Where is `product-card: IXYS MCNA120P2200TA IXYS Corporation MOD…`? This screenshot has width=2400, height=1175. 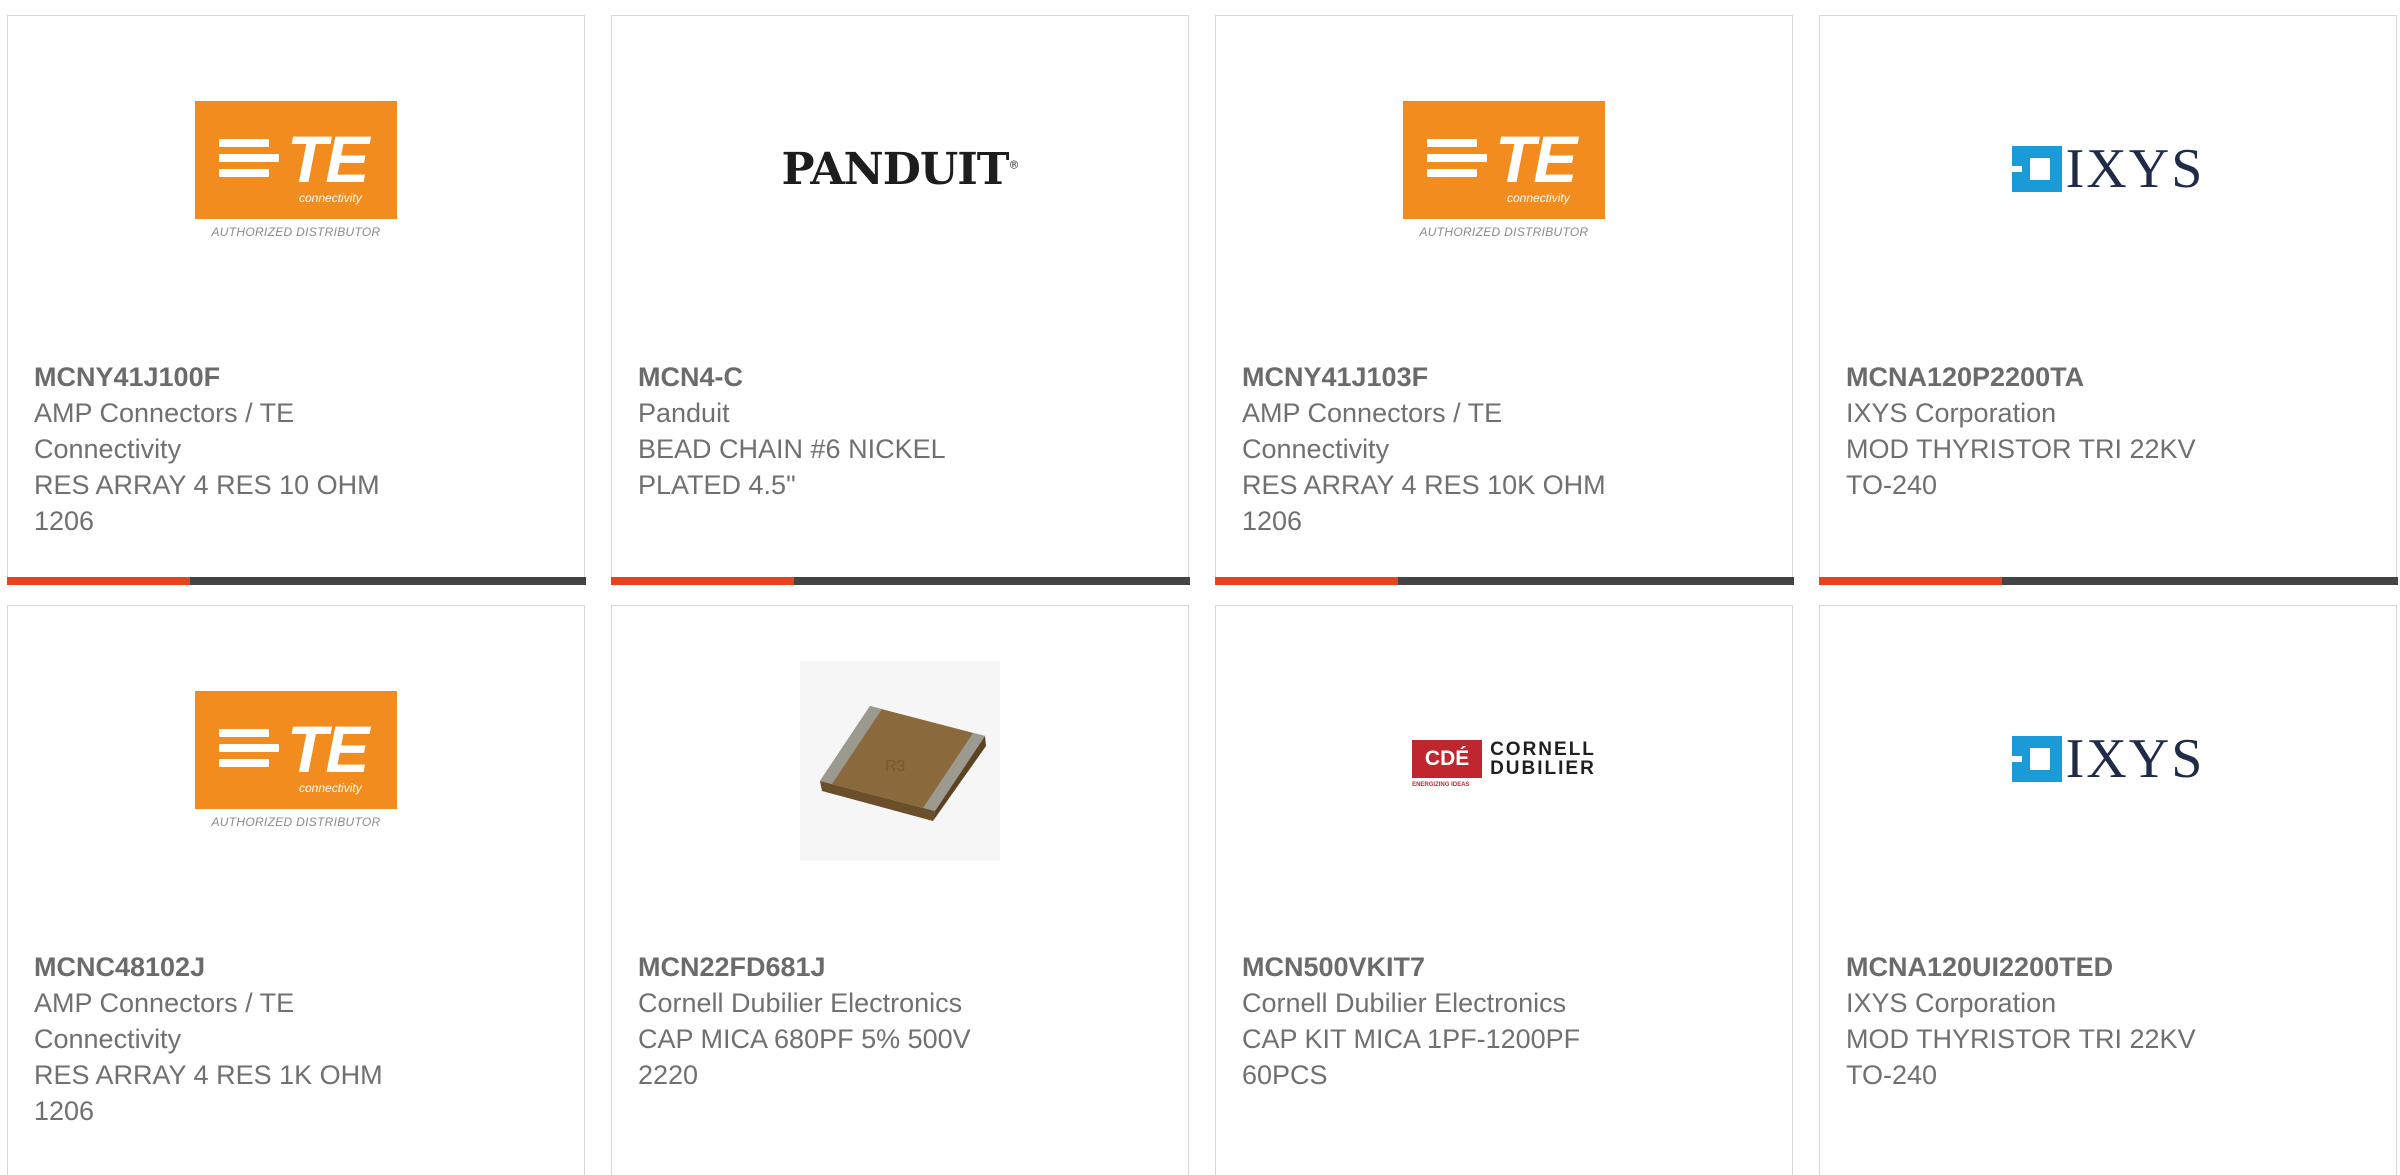 product-card: IXYS MCNA120P2200TA IXYS Corporation MOD… is located at coordinates (2108, 300).